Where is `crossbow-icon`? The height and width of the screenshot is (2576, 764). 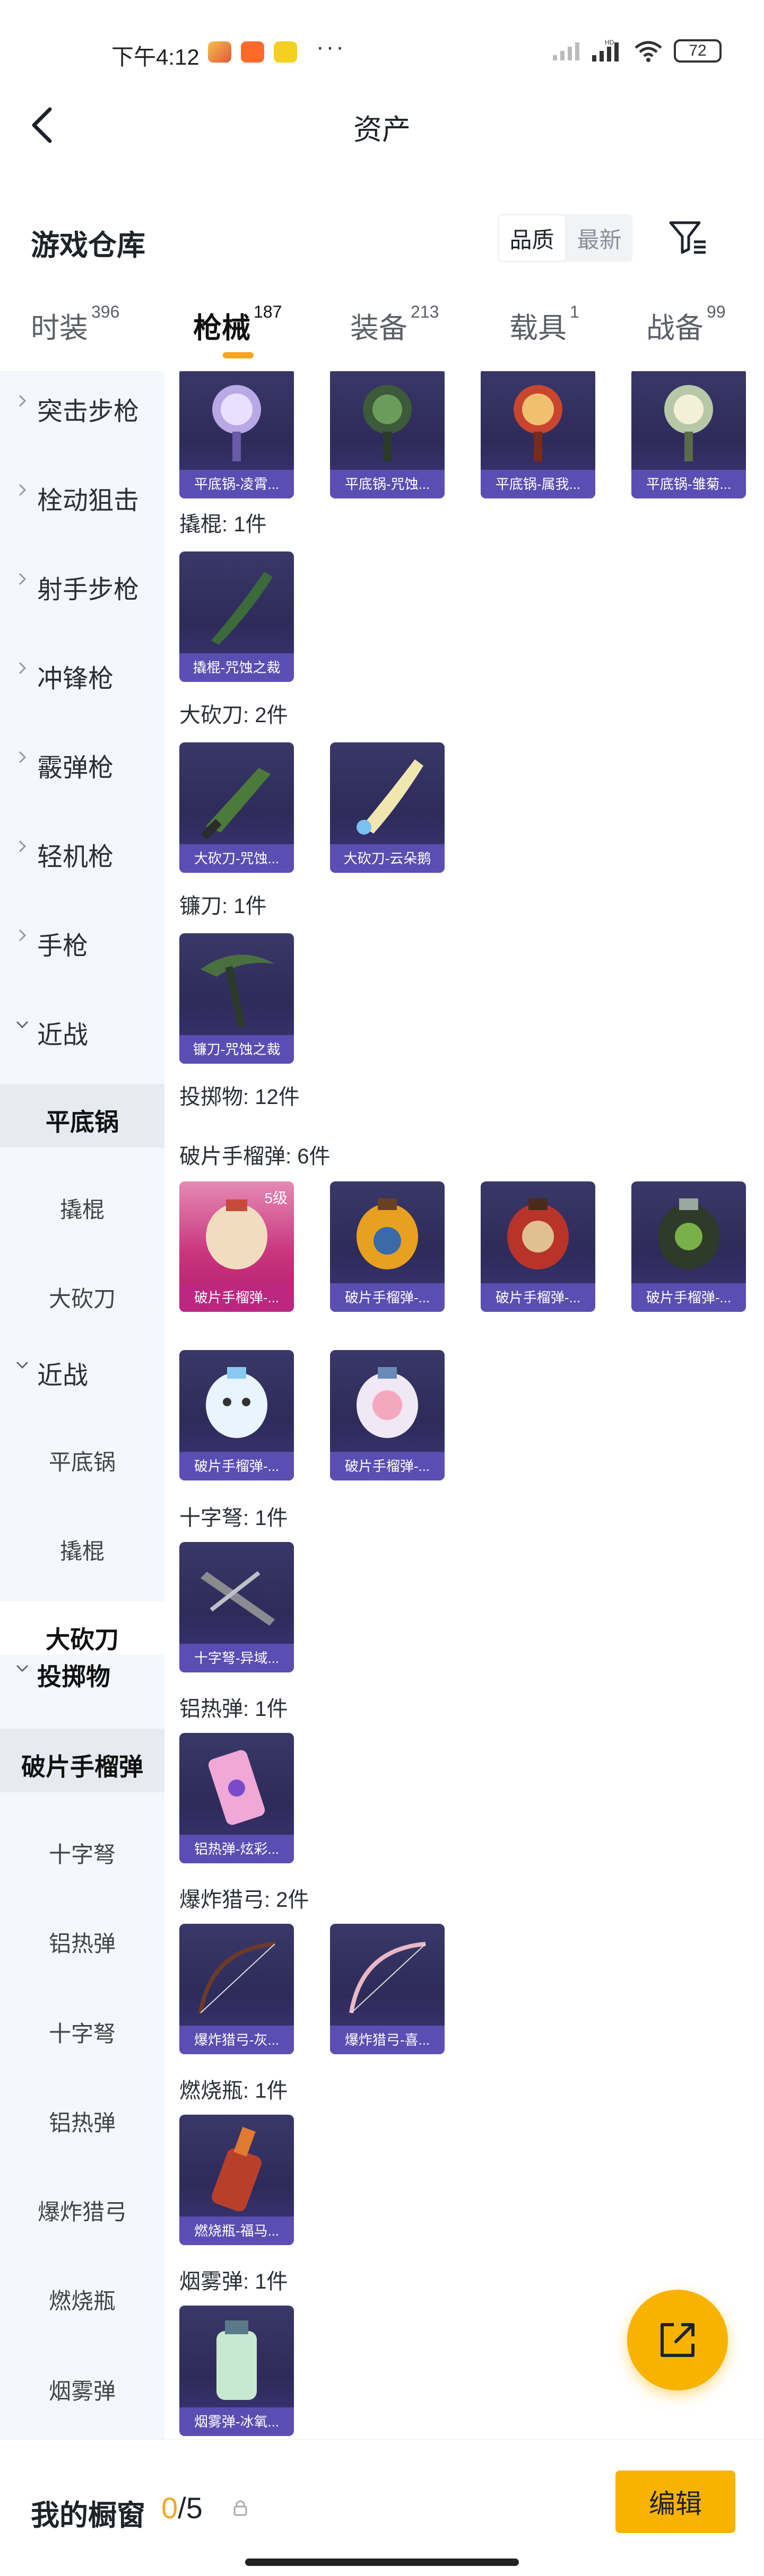 crossbow-icon is located at coordinates (238, 1598).